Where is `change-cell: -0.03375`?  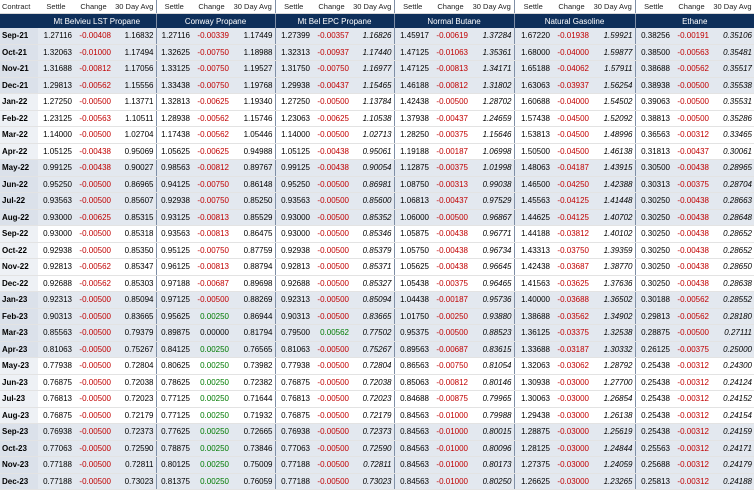
change-cell: -0.03375 is located at coordinates (571, 333).